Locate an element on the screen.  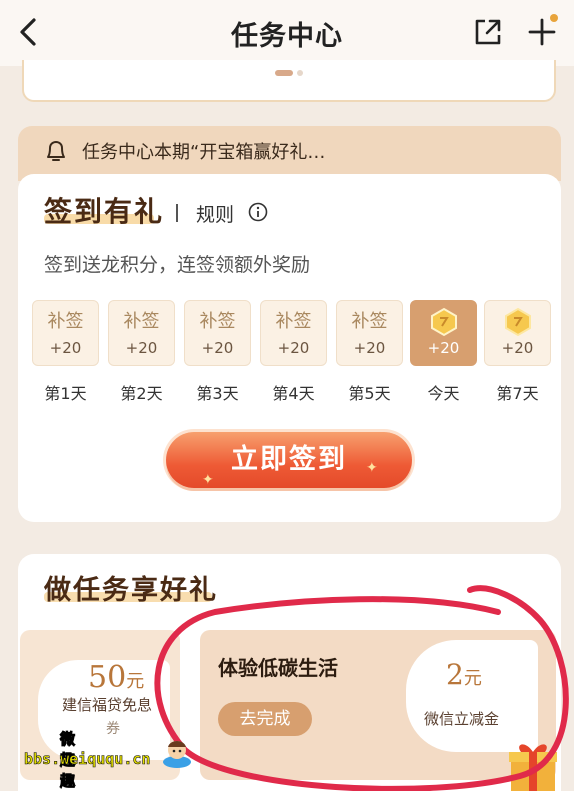
go-complete-button: 去完成 is located at coordinates (265, 719).